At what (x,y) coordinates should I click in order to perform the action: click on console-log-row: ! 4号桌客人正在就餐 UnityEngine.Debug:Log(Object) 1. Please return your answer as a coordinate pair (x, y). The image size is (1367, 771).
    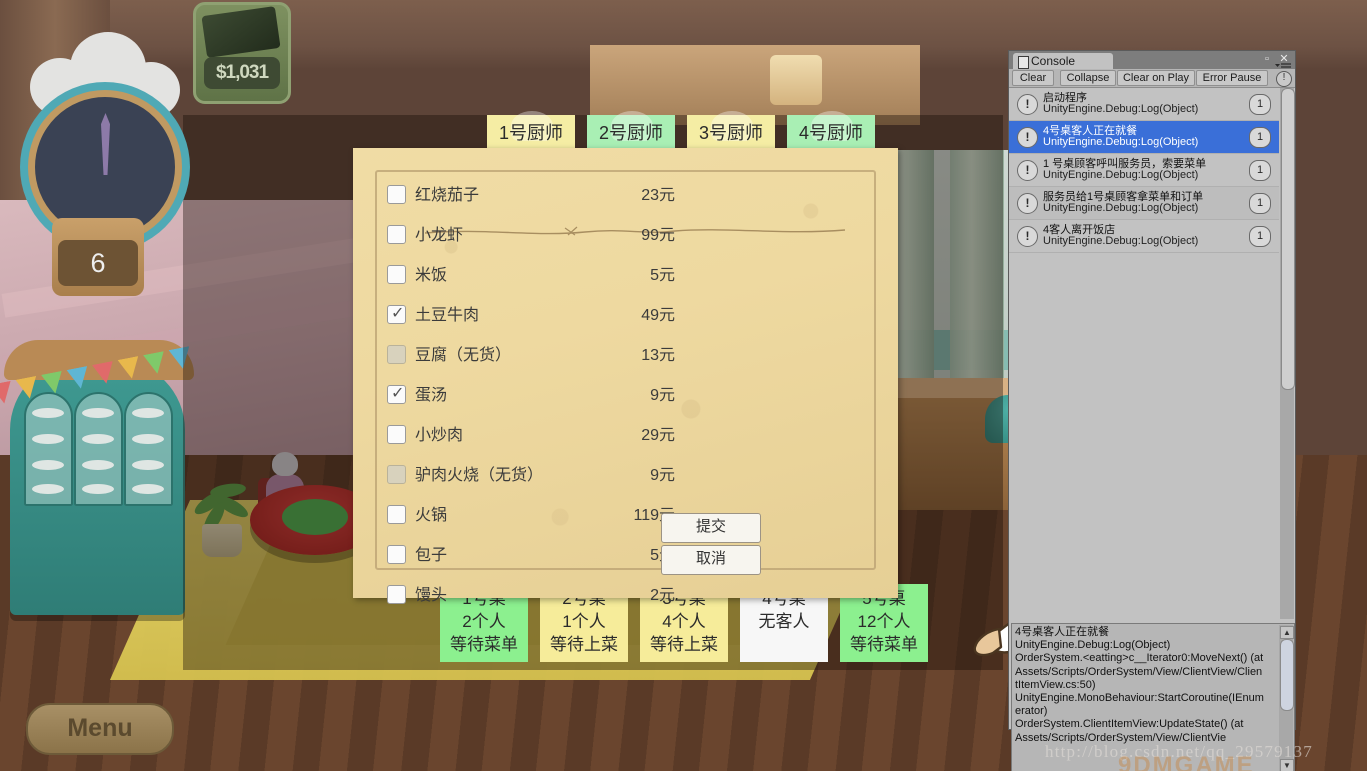
    Looking at the image, I should click on (1144, 137).